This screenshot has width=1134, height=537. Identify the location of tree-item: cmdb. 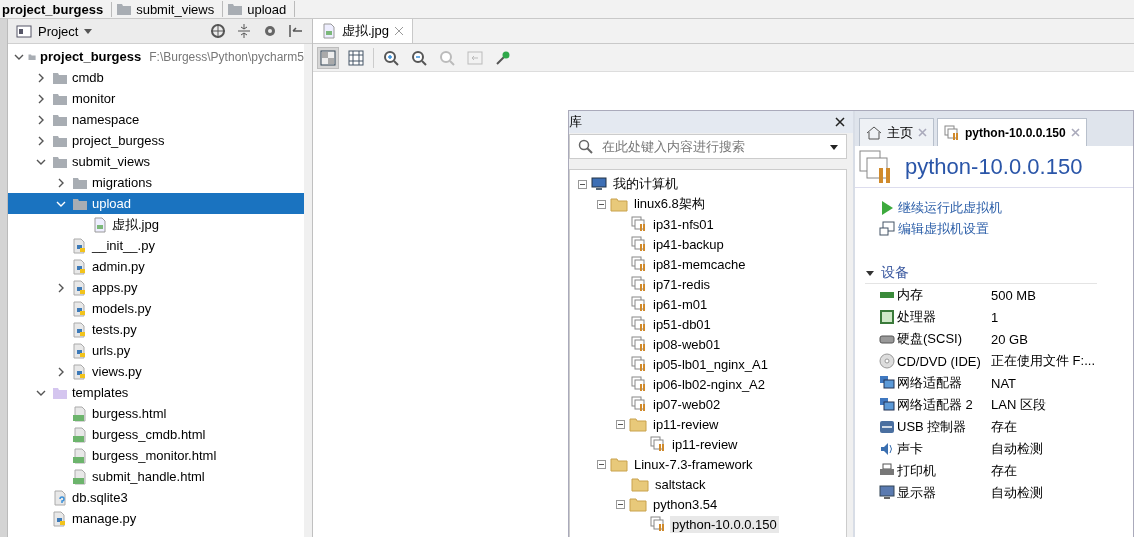
(156, 77).